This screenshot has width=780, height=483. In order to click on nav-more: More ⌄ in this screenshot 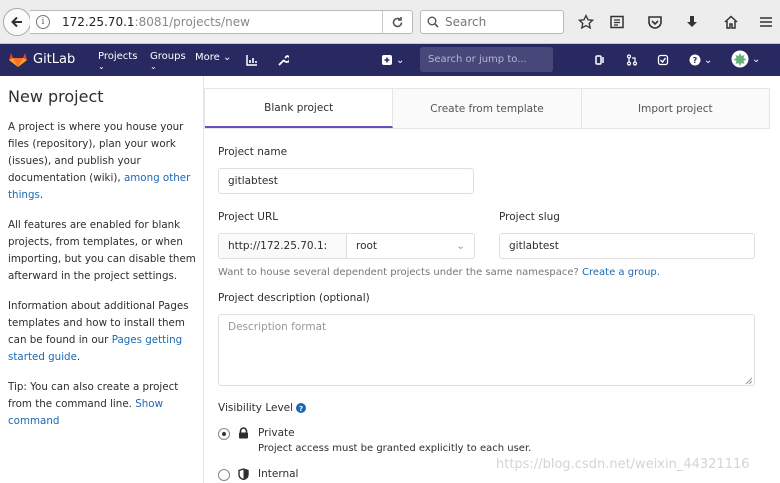, I will do `click(213, 57)`.